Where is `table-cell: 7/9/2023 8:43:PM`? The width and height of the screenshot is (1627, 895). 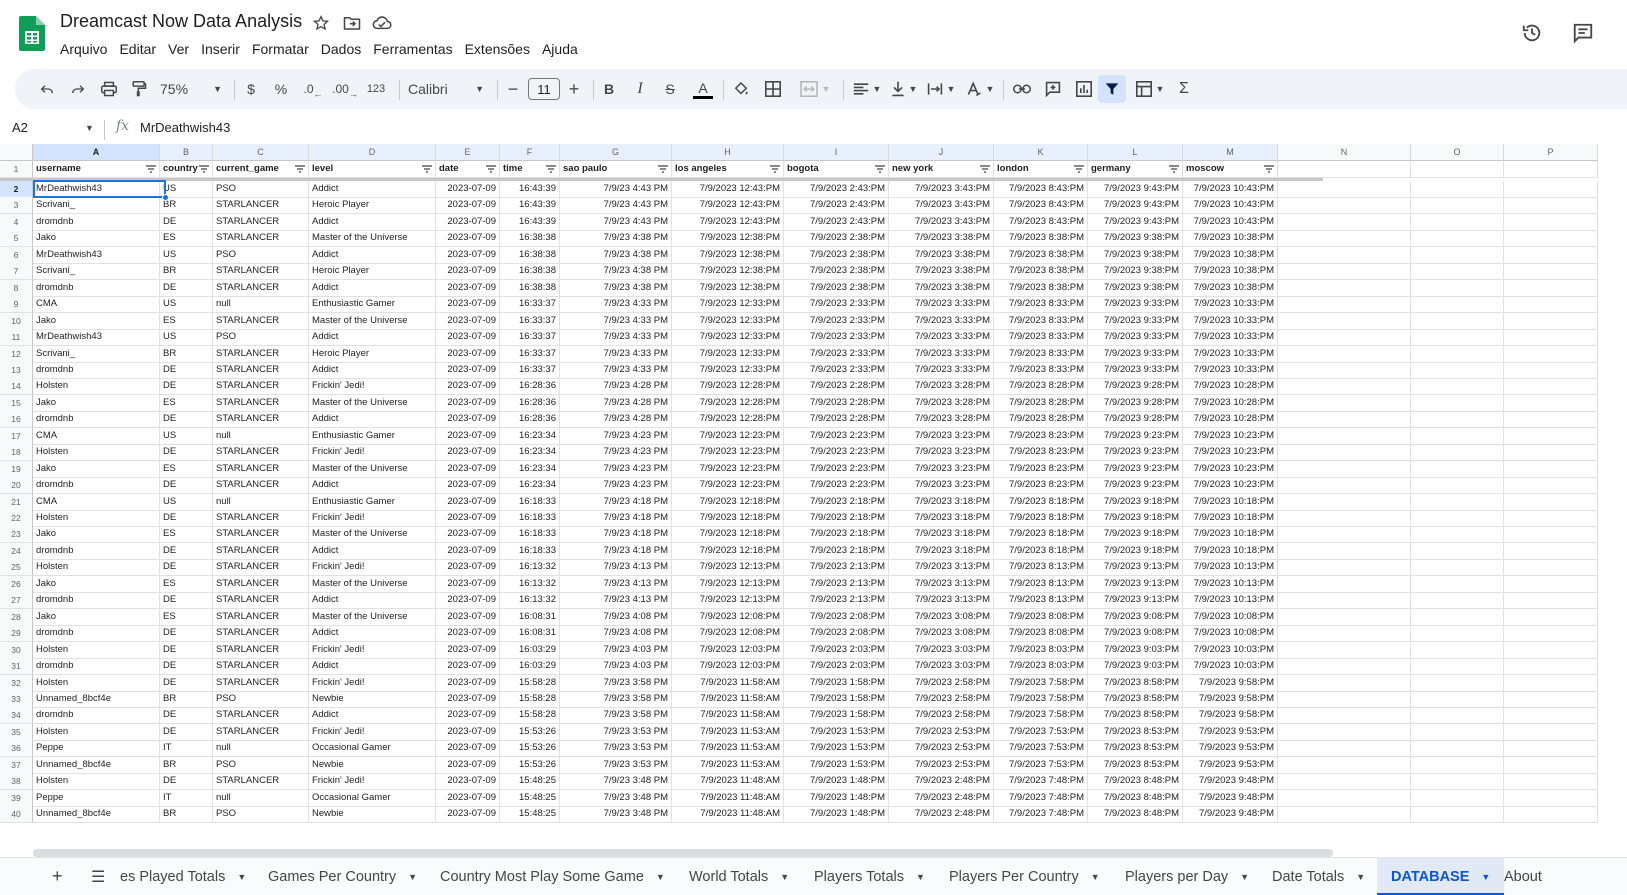
table-cell: 7/9/2023 8:43:PM is located at coordinates (1041, 206).